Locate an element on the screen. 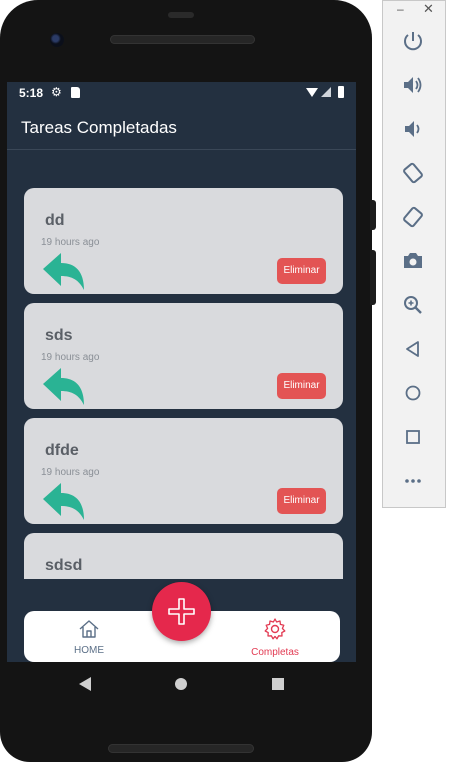 The width and height of the screenshot is (449, 762). task-card: sdsd is located at coordinates (183, 556).